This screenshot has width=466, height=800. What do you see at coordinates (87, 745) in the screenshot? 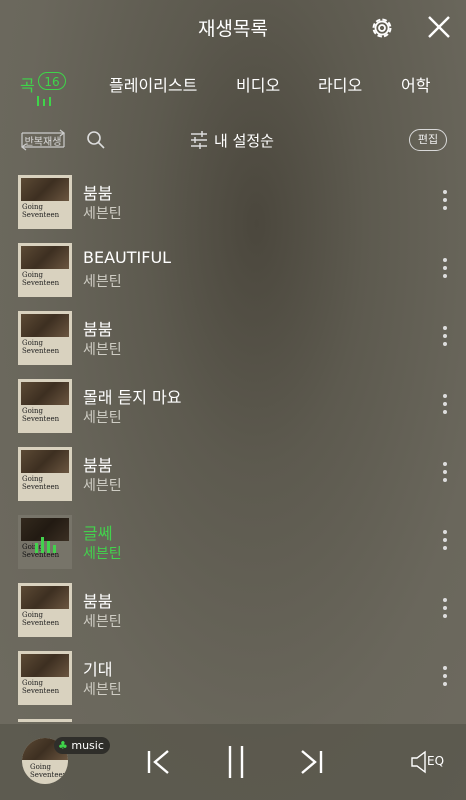
I see `music-tag-label: music` at bounding box center [87, 745].